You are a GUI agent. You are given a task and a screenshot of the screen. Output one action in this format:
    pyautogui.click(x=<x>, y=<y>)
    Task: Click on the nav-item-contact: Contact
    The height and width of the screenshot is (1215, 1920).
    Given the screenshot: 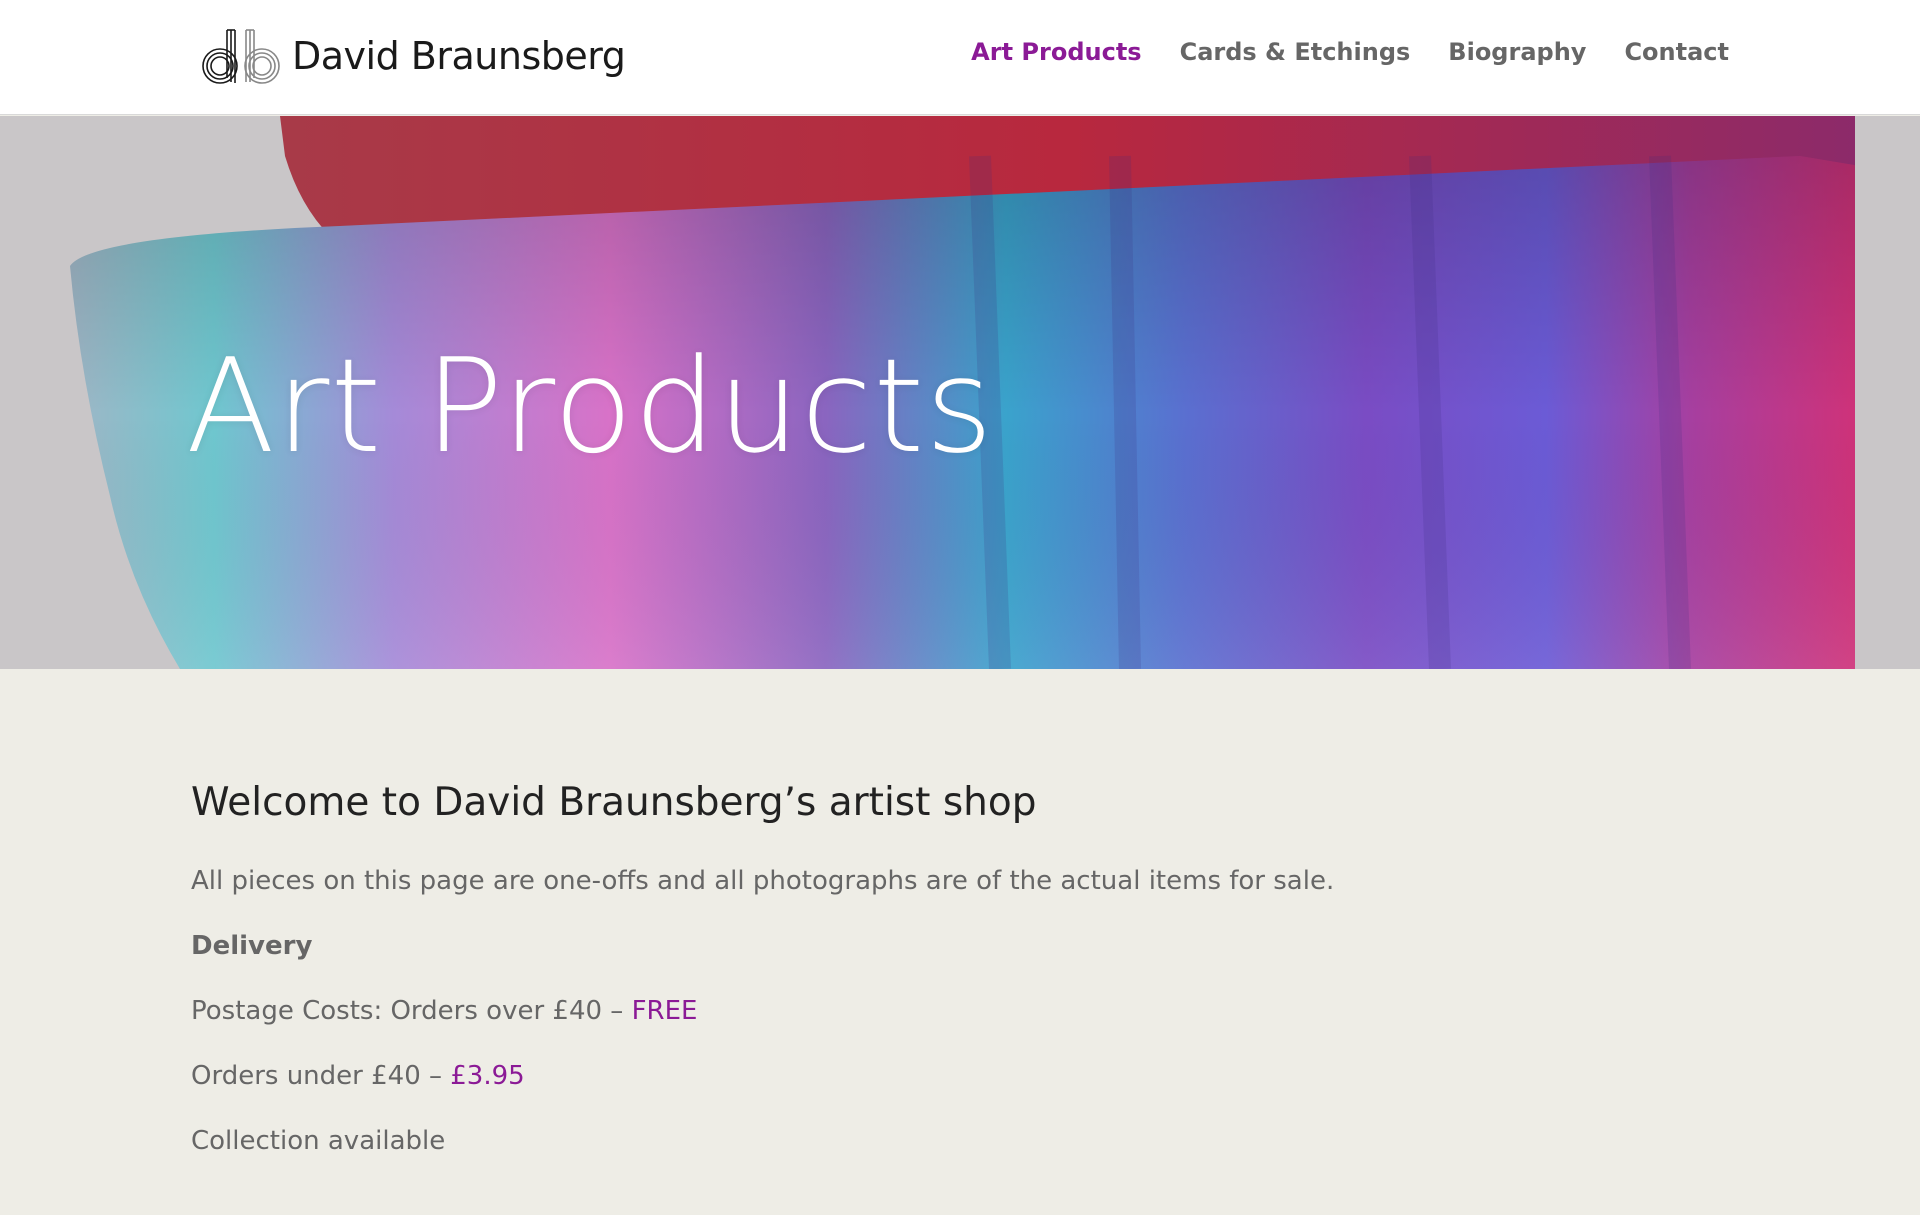 What is the action you would take?
    pyautogui.click(x=1676, y=52)
    